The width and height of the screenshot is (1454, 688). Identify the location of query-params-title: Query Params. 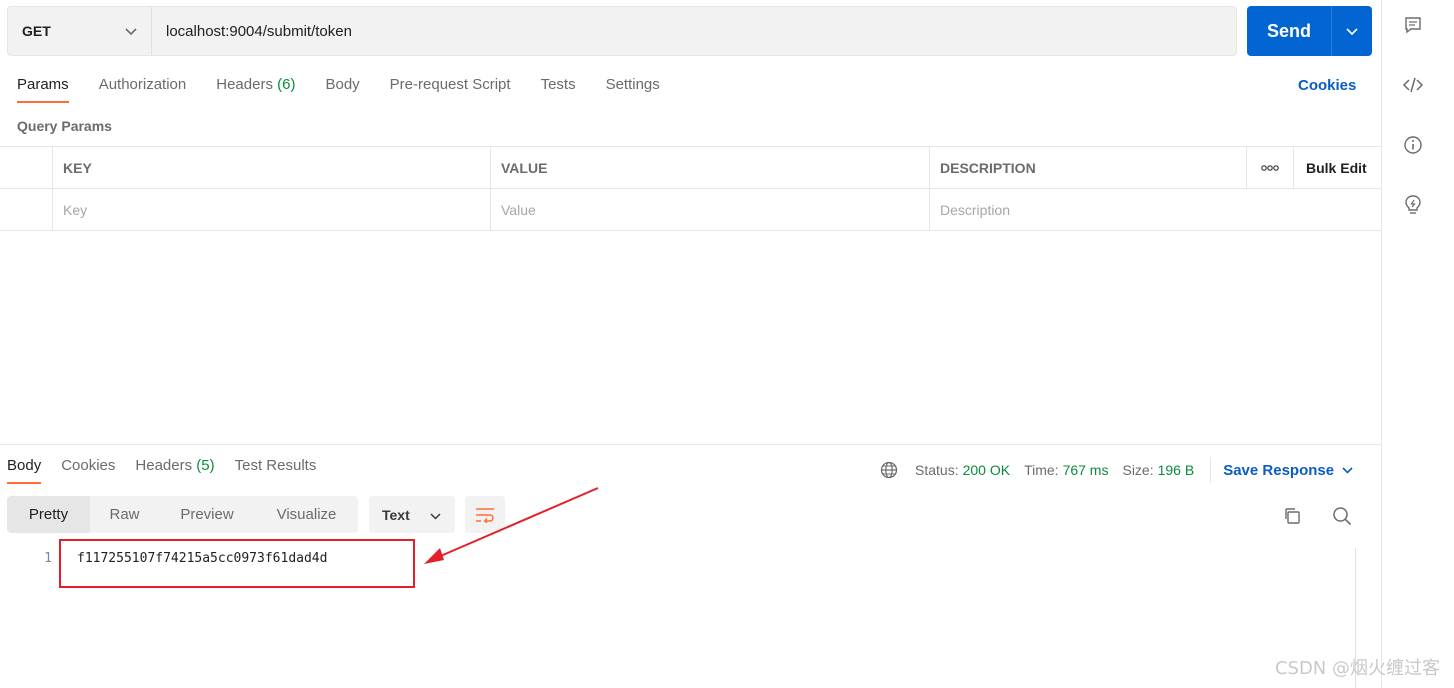
(64, 126).